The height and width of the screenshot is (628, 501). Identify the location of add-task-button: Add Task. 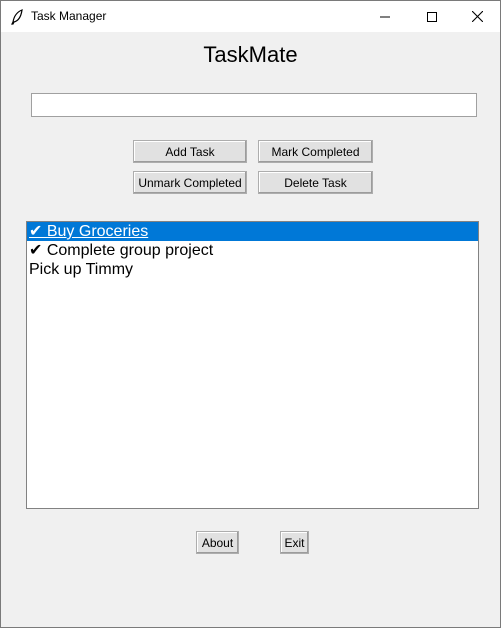
(190, 151).